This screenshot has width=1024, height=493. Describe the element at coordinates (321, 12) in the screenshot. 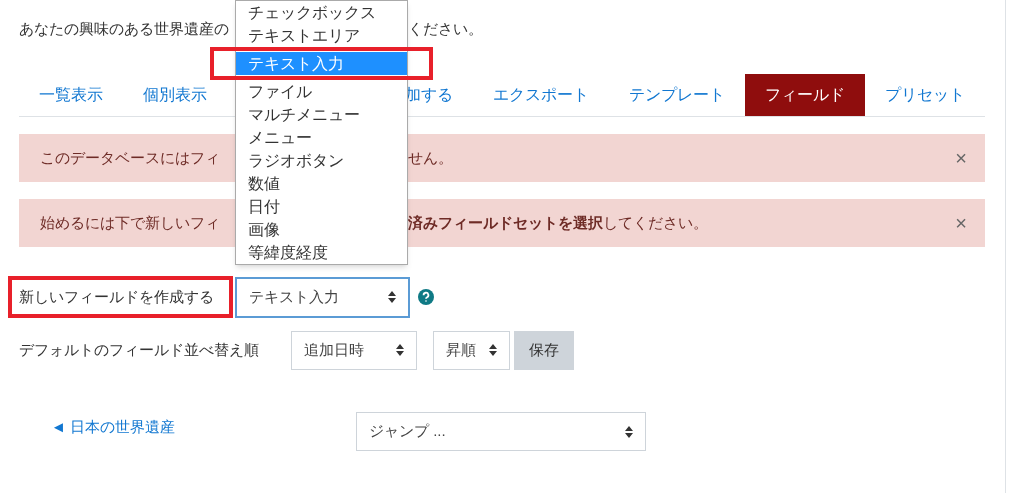

I see `menu-option: チェックボックス` at that location.